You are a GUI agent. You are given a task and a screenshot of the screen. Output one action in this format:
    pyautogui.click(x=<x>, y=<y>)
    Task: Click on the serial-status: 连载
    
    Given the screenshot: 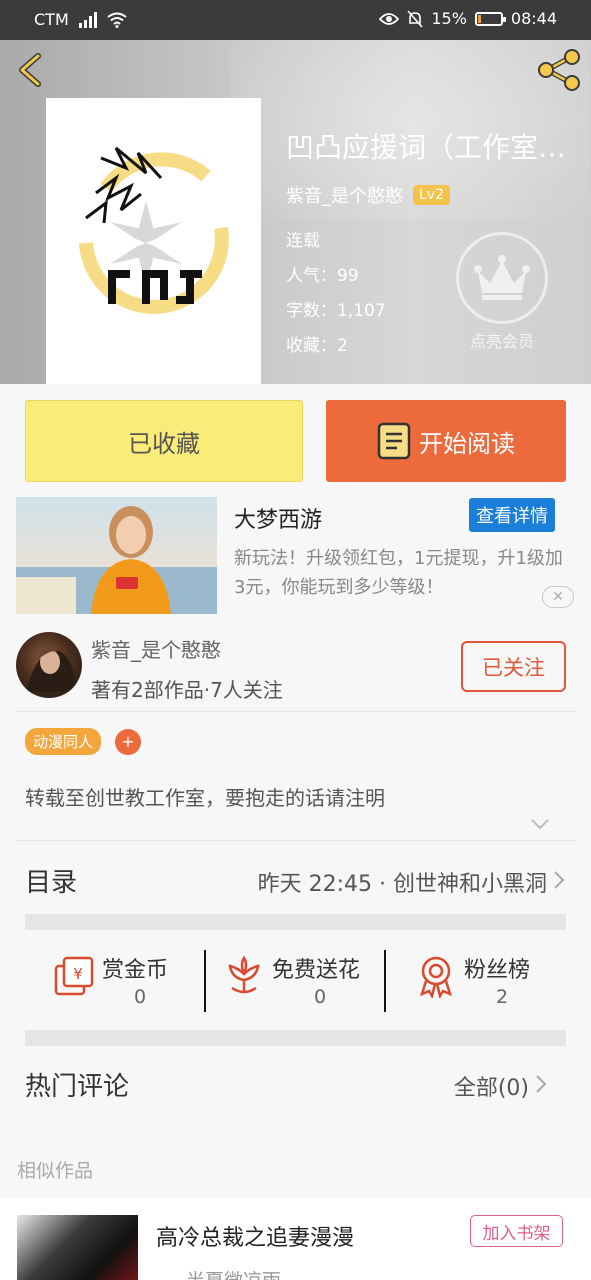 What is the action you would take?
    pyautogui.click(x=303, y=241)
    